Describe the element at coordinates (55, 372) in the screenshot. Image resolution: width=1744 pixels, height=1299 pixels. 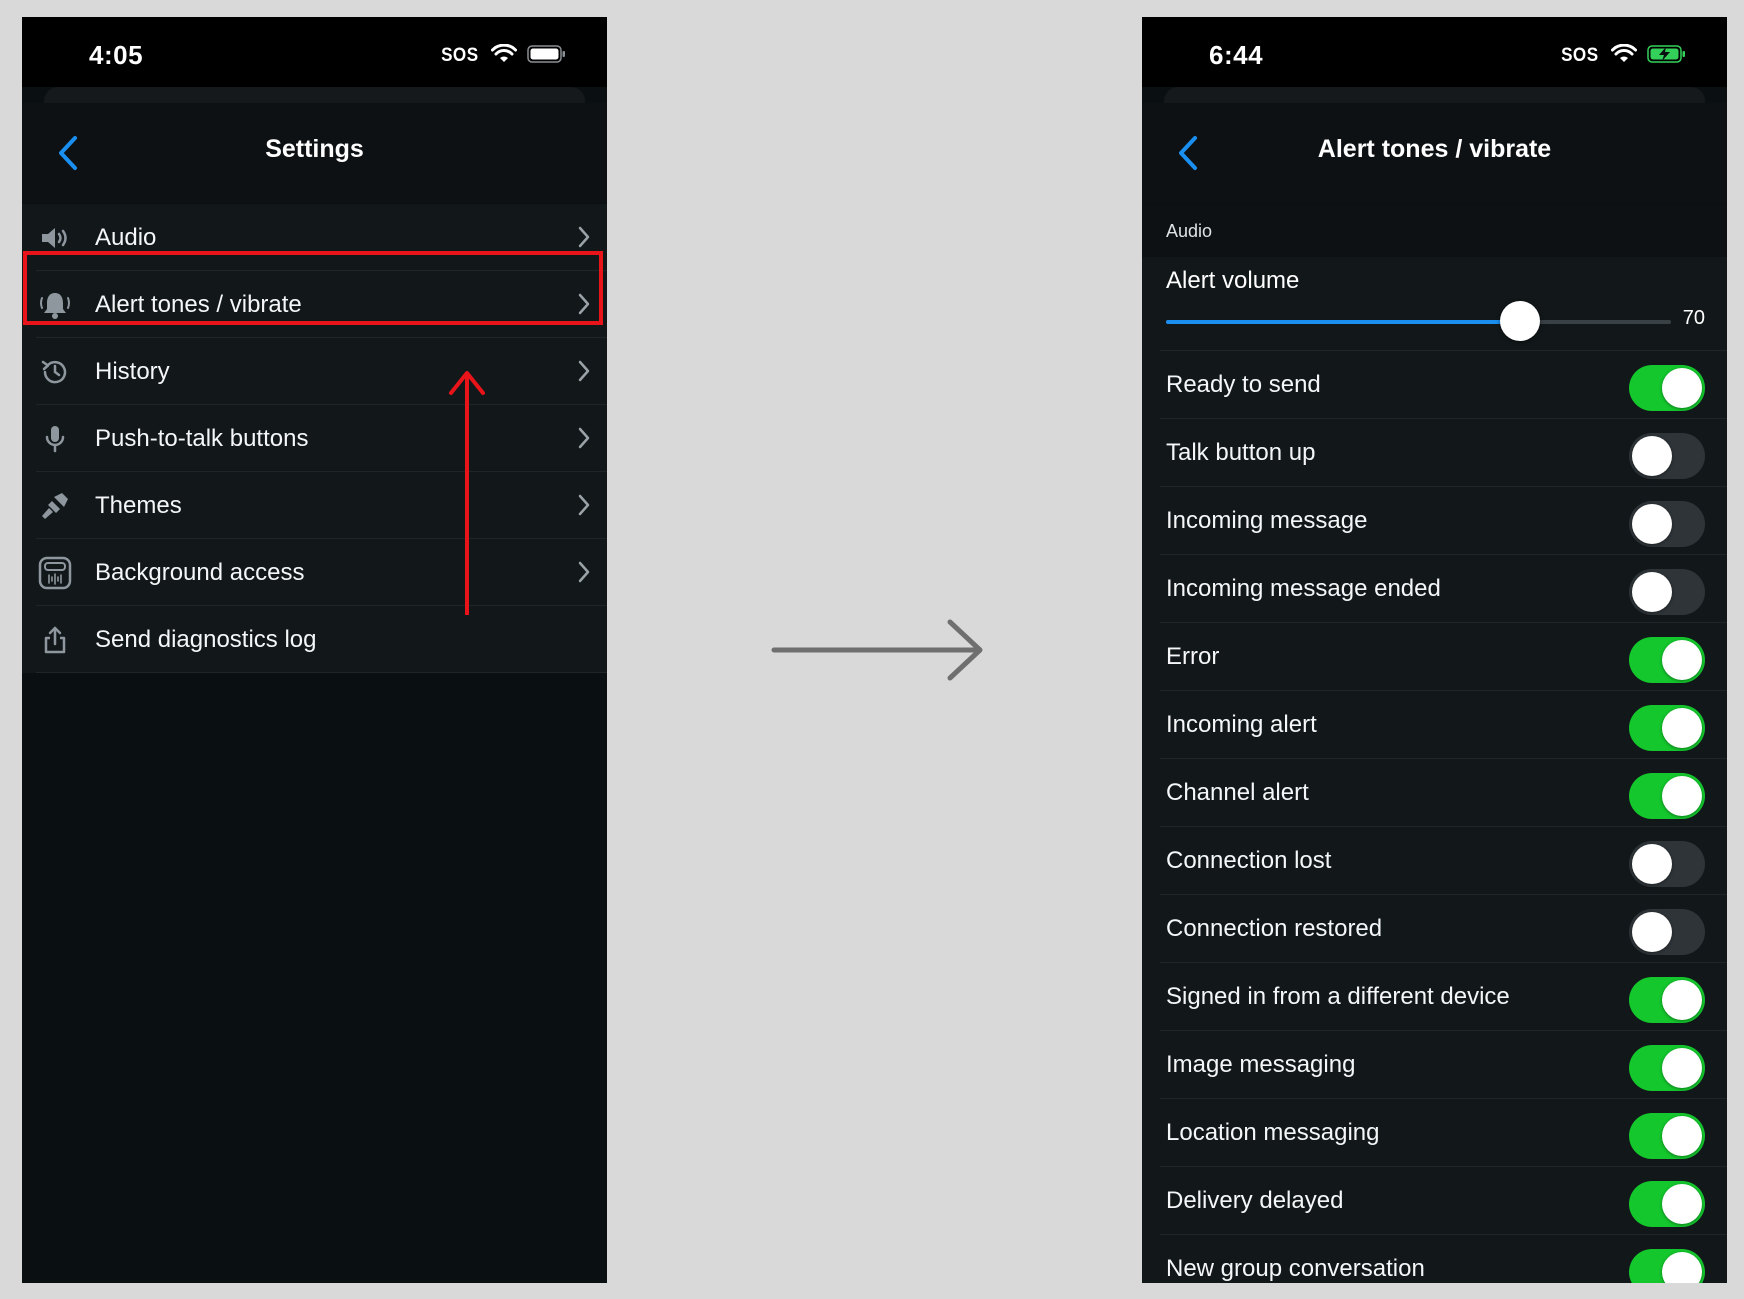
I see `history-icon` at that location.